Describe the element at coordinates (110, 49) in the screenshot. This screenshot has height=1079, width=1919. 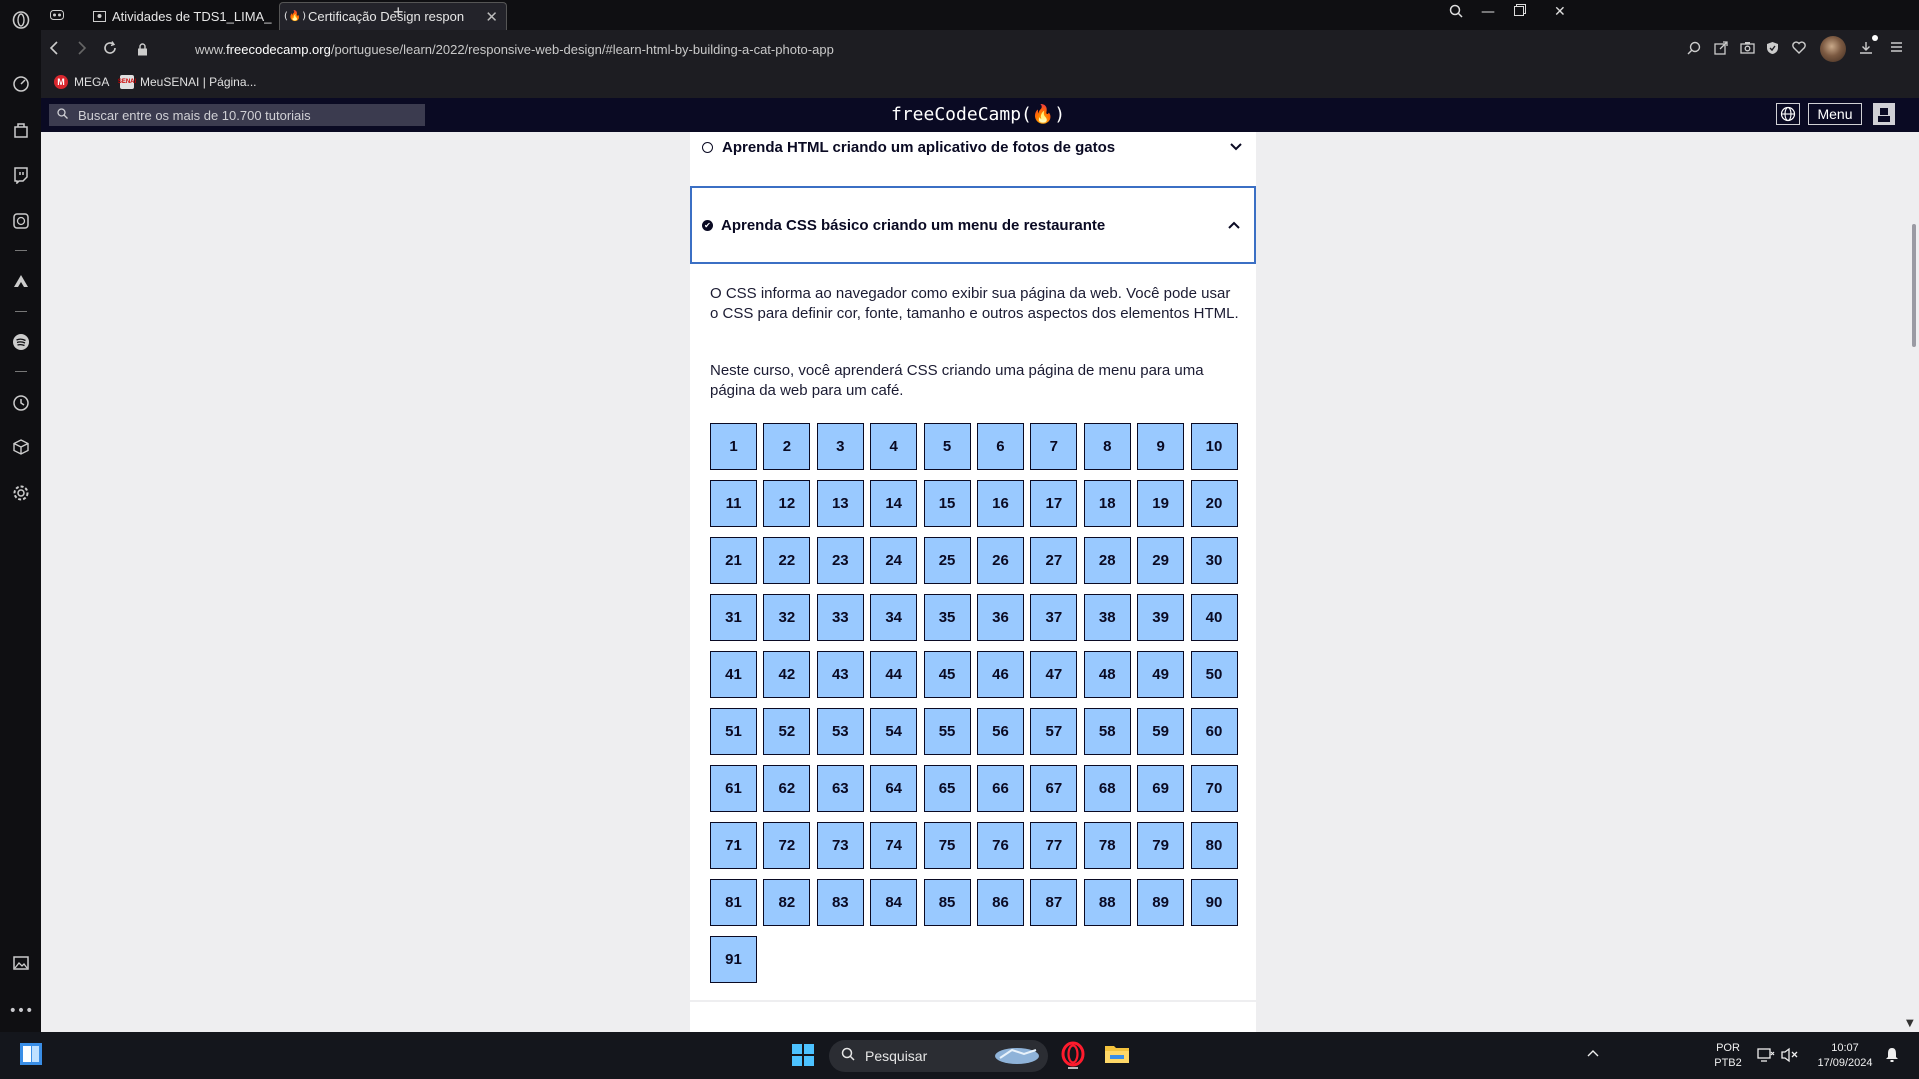
I see `reload-icon` at that location.